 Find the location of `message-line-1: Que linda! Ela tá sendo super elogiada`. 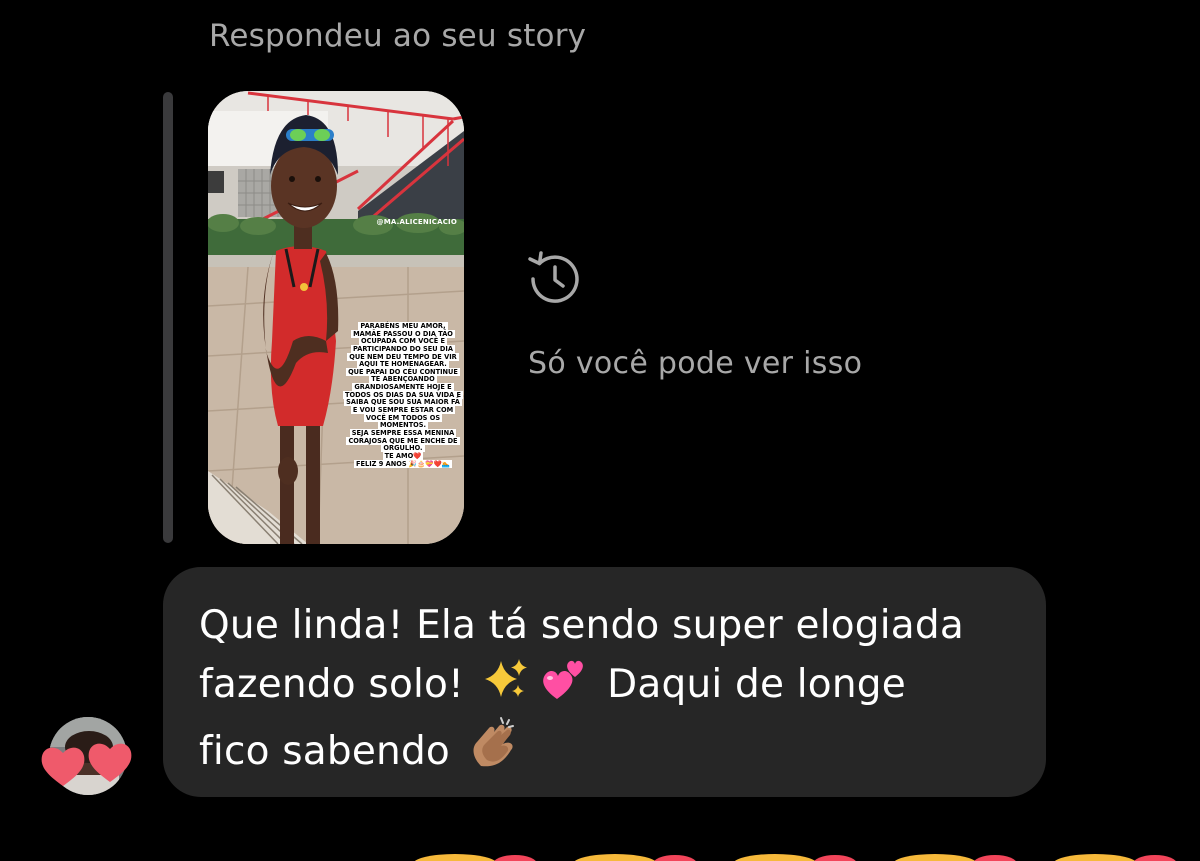

message-line-1: Que linda! Ela tá sendo super elogiada is located at coordinates (581, 625).